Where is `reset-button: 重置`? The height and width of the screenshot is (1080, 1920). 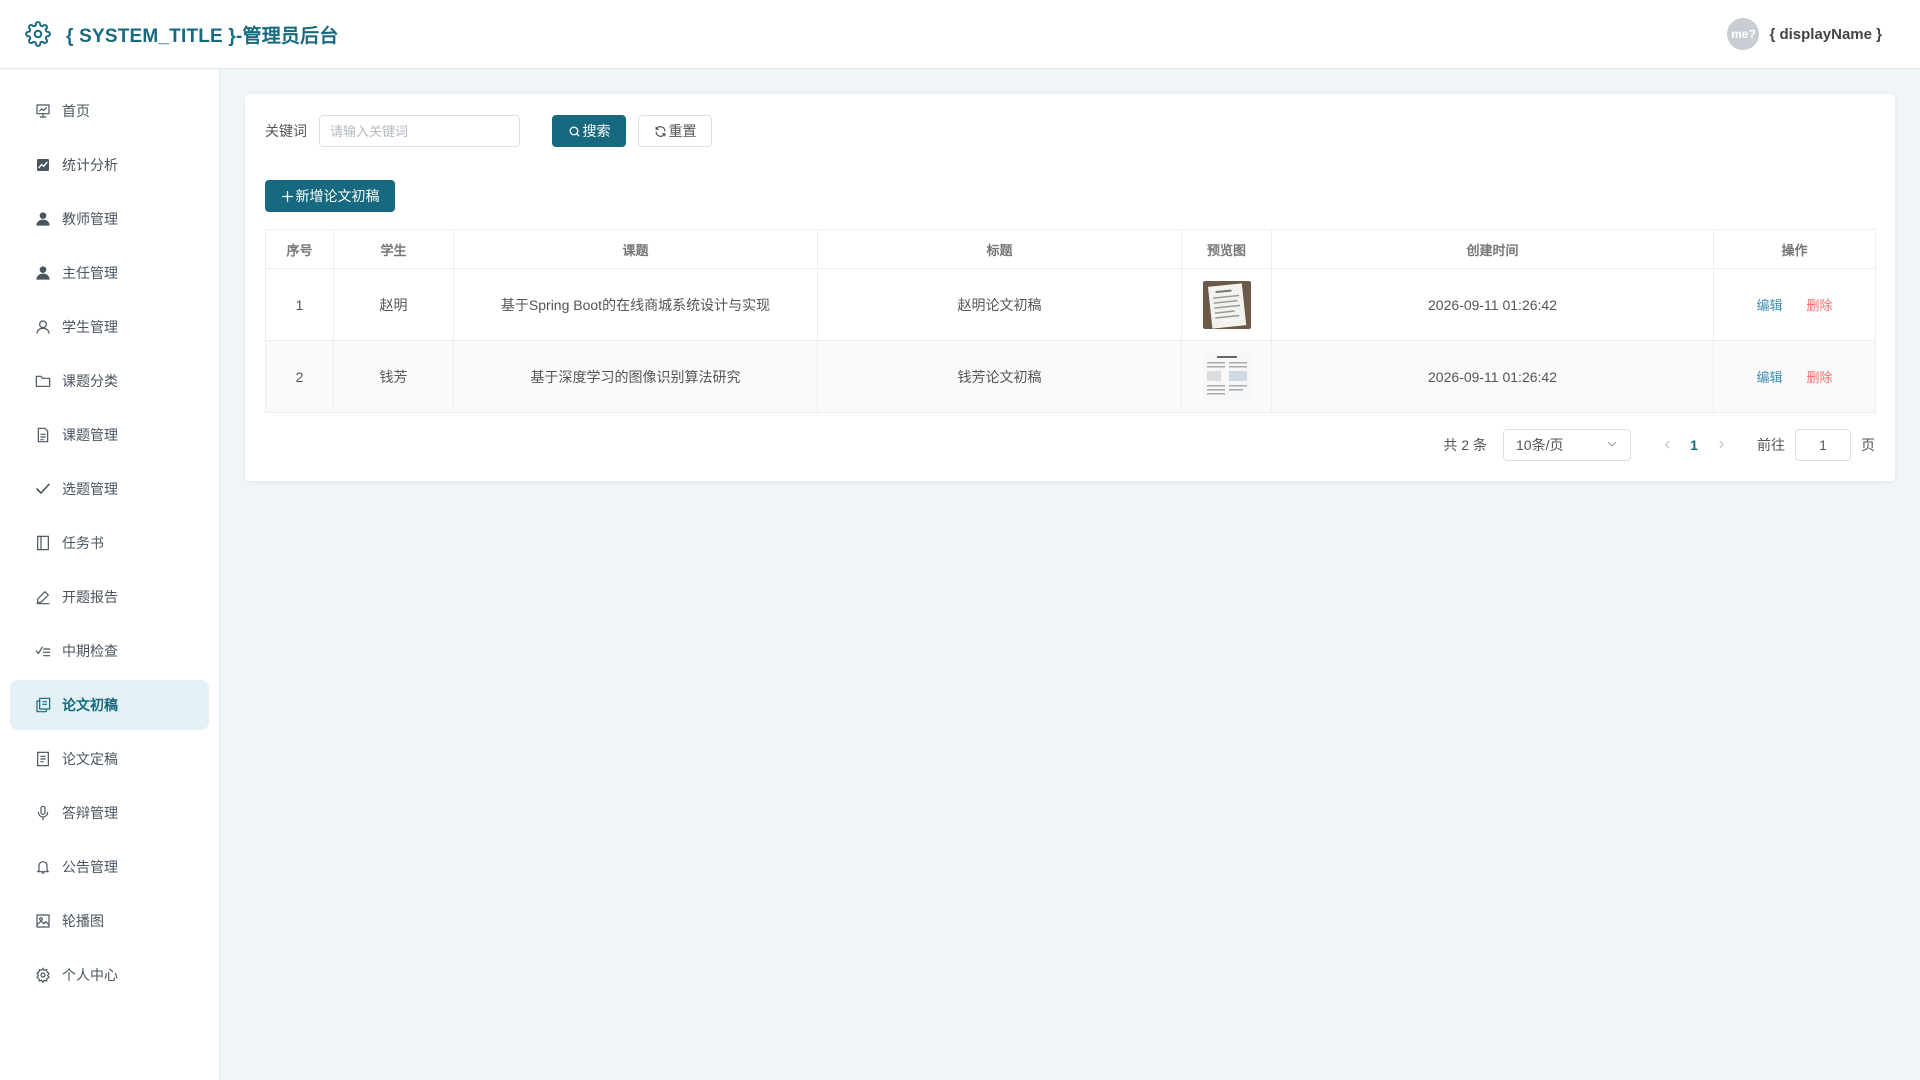 reset-button: 重置 is located at coordinates (675, 131).